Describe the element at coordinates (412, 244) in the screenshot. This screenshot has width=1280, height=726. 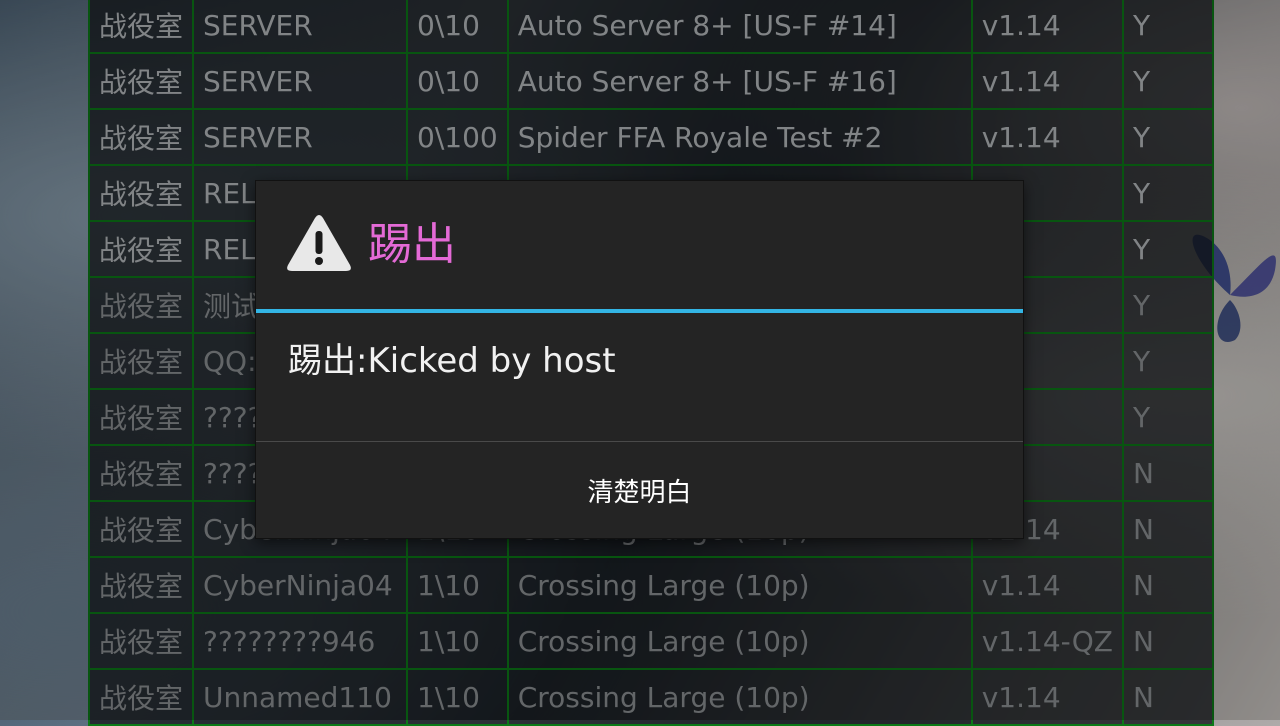
I see `dialog-title: 踢出` at that location.